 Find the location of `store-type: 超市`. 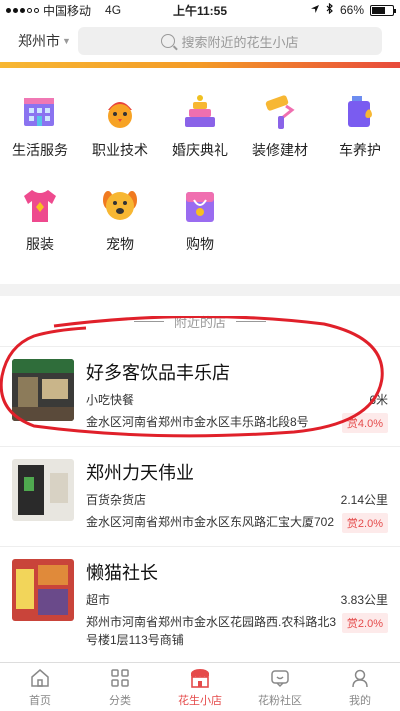

store-type: 超市 is located at coordinates (98, 600).